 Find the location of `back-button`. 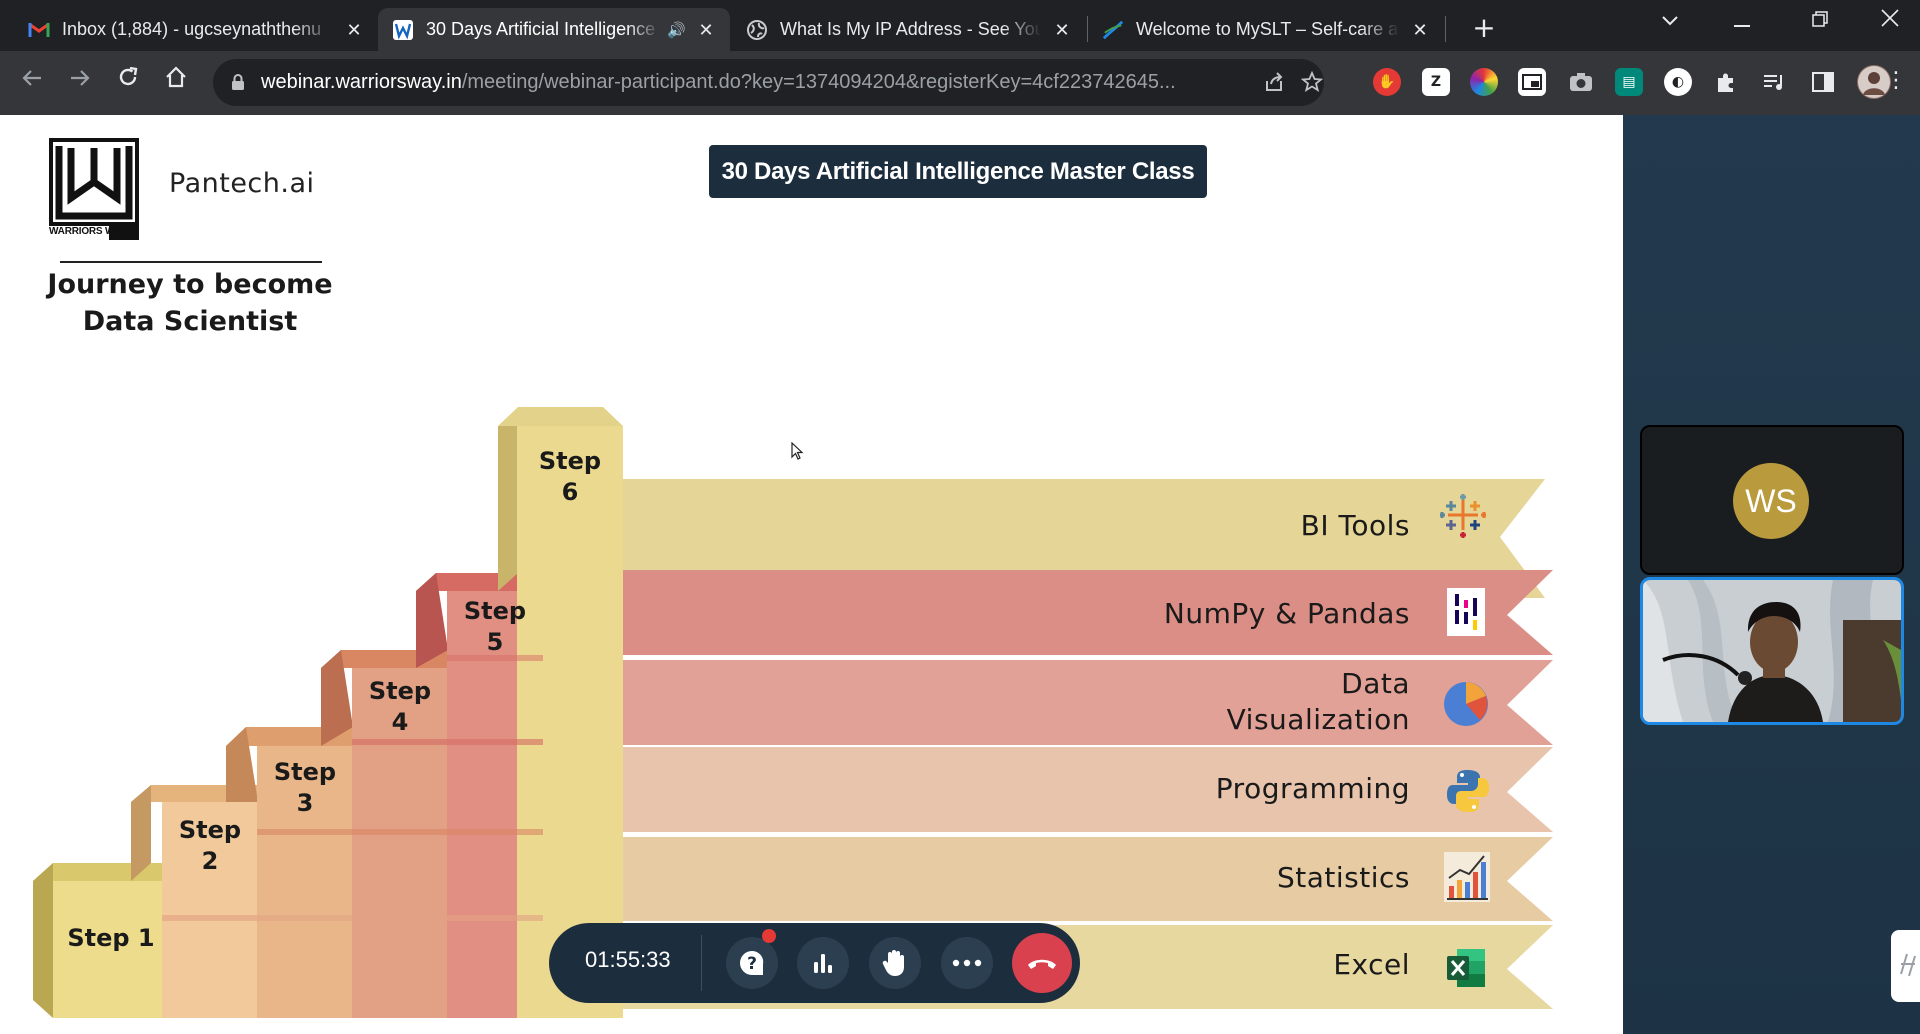

back-button is located at coordinates (32, 81).